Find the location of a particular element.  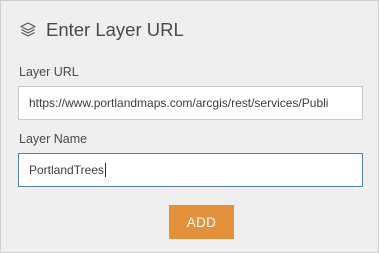

add-button: ADD is located at coordinates (201, 222).